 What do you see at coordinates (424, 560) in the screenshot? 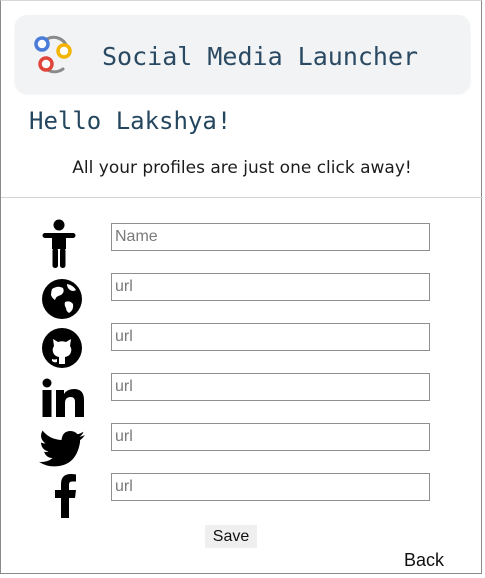
I see `back-link: Back` at bounding box center [424, 560].